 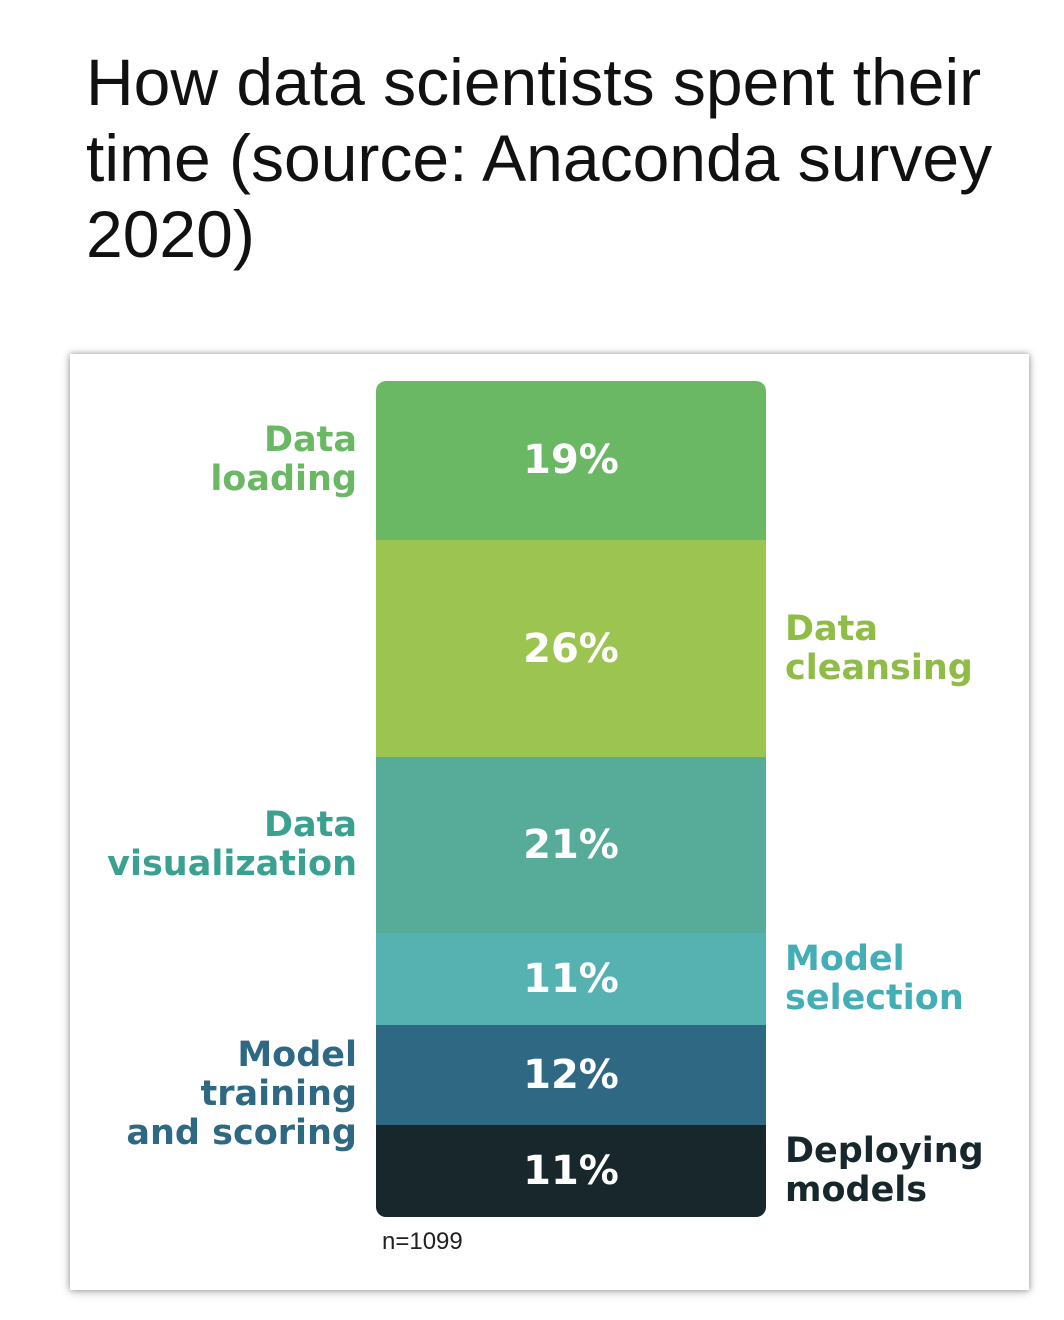 What do you see at coordinates (241, 1132) in the screenshot?
I see `category-label-line: and scoring` at bounding box center [241, 1132].